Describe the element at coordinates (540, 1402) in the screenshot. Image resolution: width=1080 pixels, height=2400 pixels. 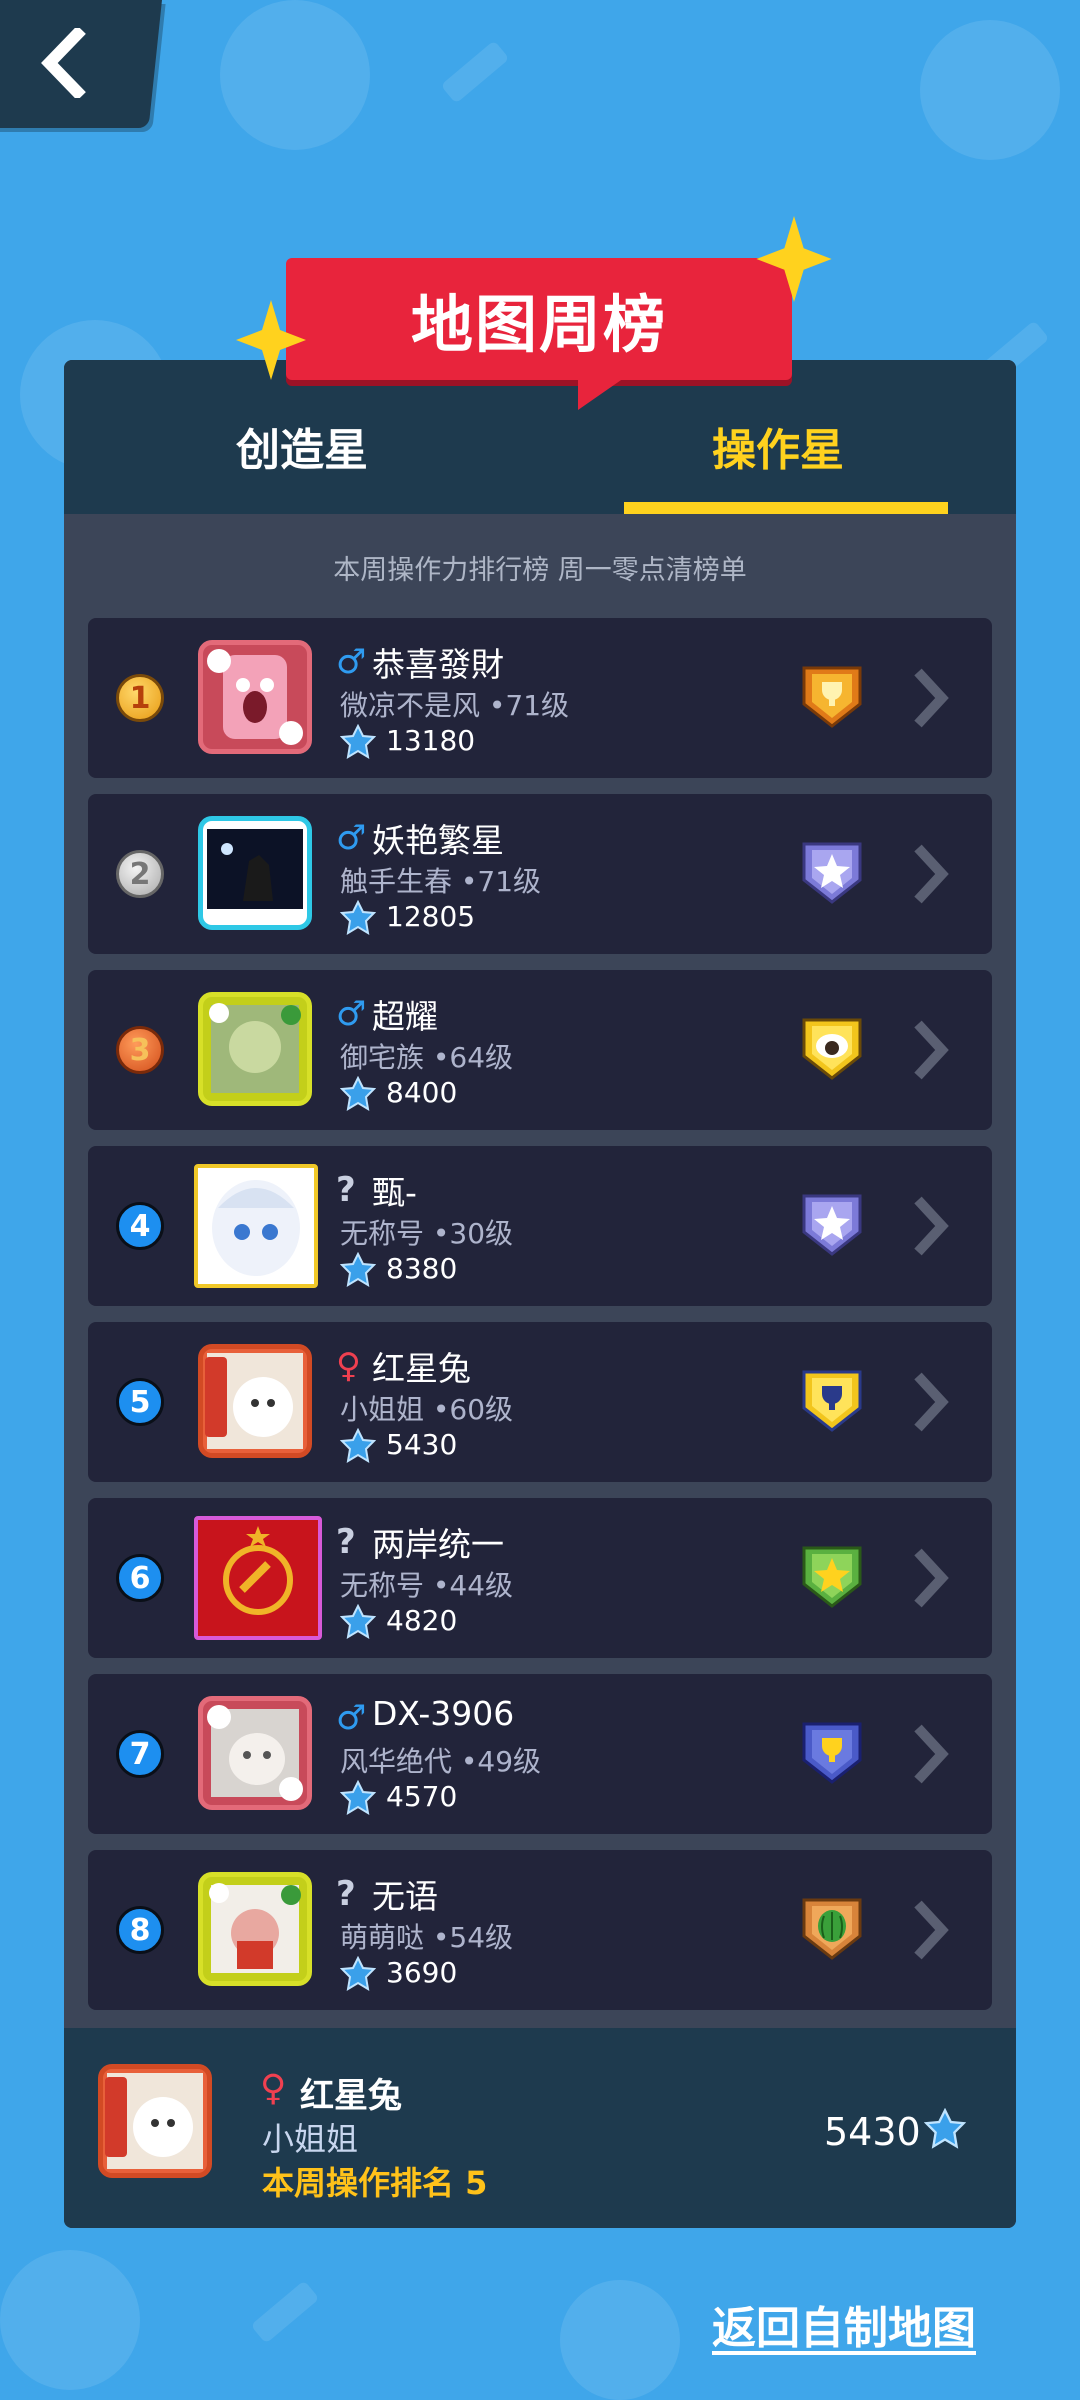
I see `leaderboard-row: 5 ♀ 红星兔 小姐姐 •60级 5430` at that location.